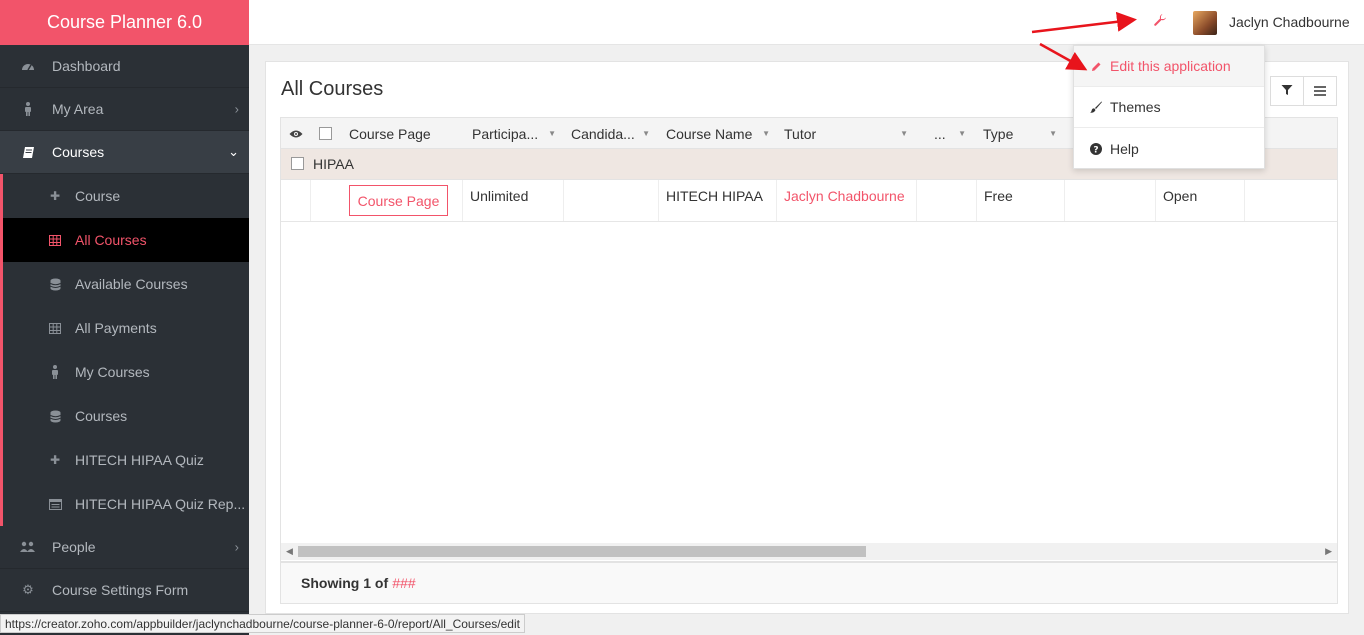  Describe the element at coordinates (345, 583) in the screenshot. I see `footer-label: Showing 1 of` at that location.